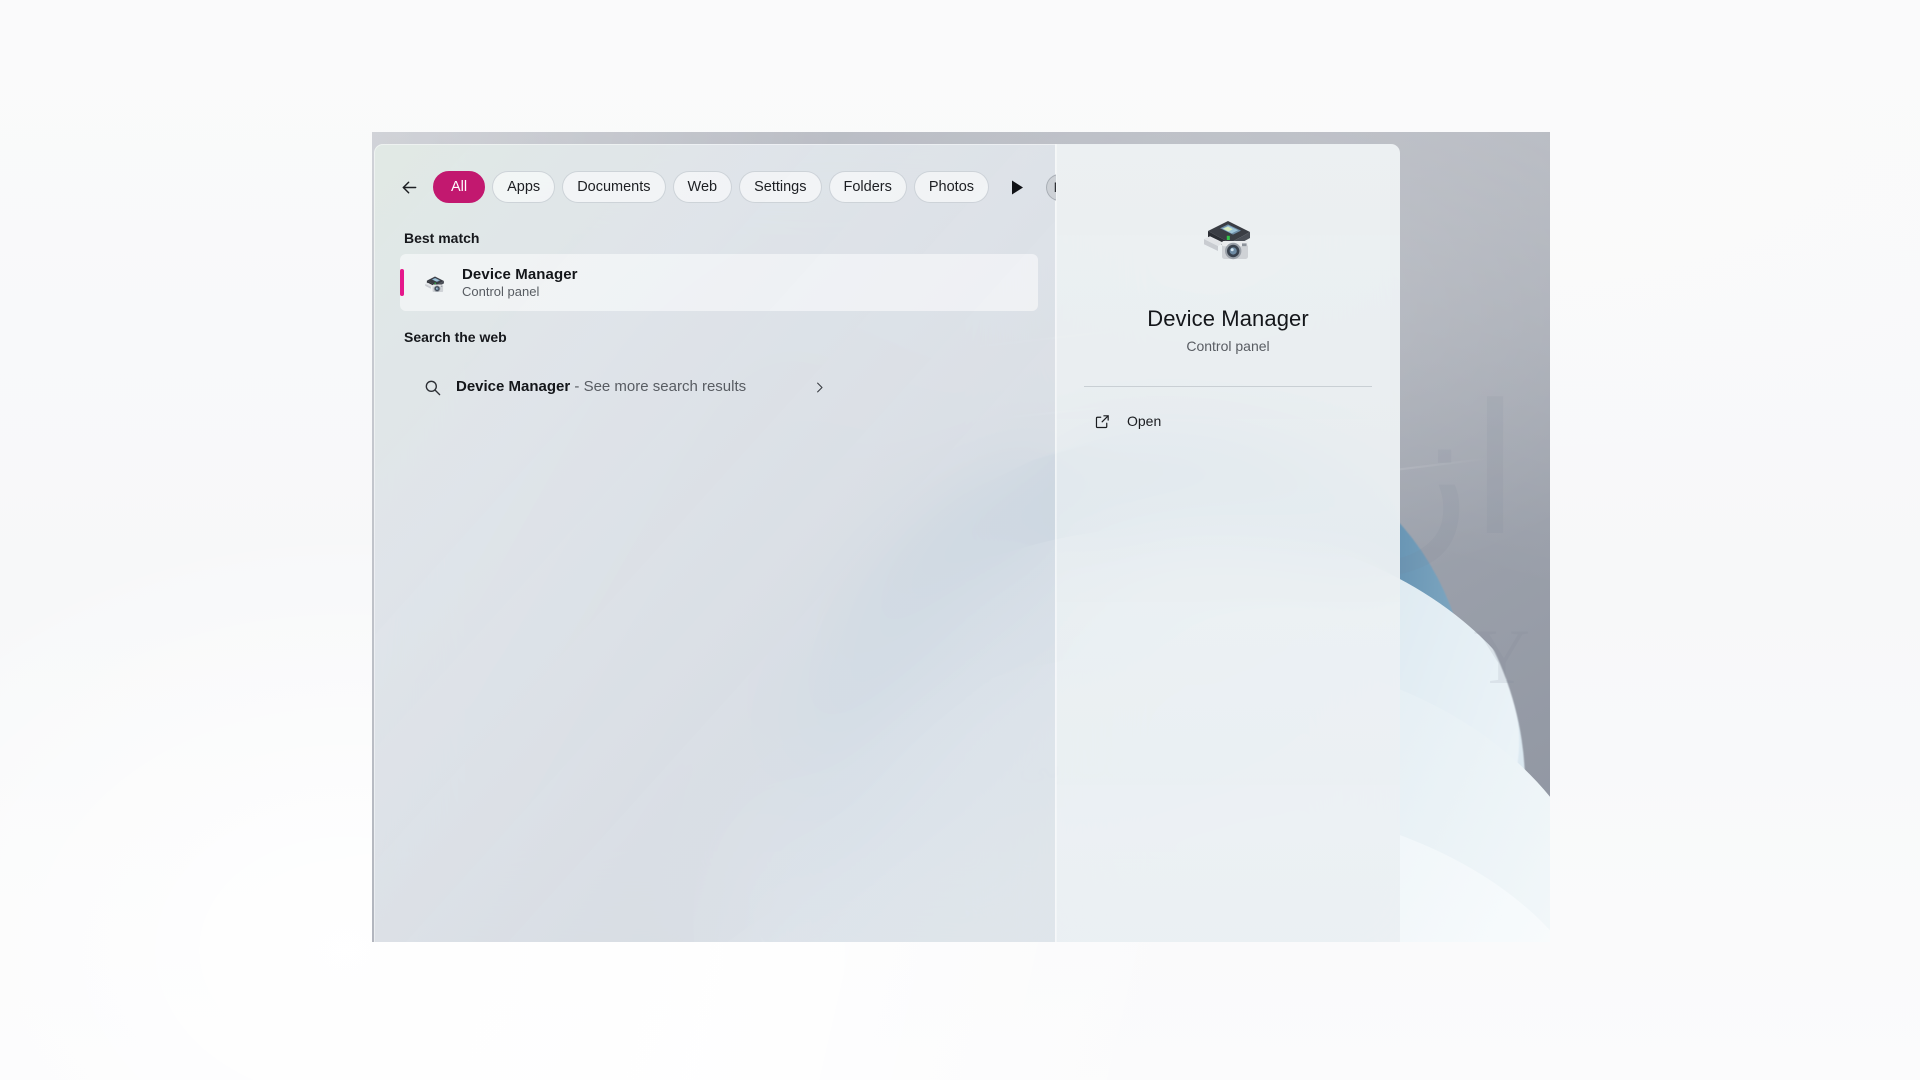 The height and width of the screenshot is (1080, 1920). I want to click on filter-pill-folders: Folders, so click(867, 187).